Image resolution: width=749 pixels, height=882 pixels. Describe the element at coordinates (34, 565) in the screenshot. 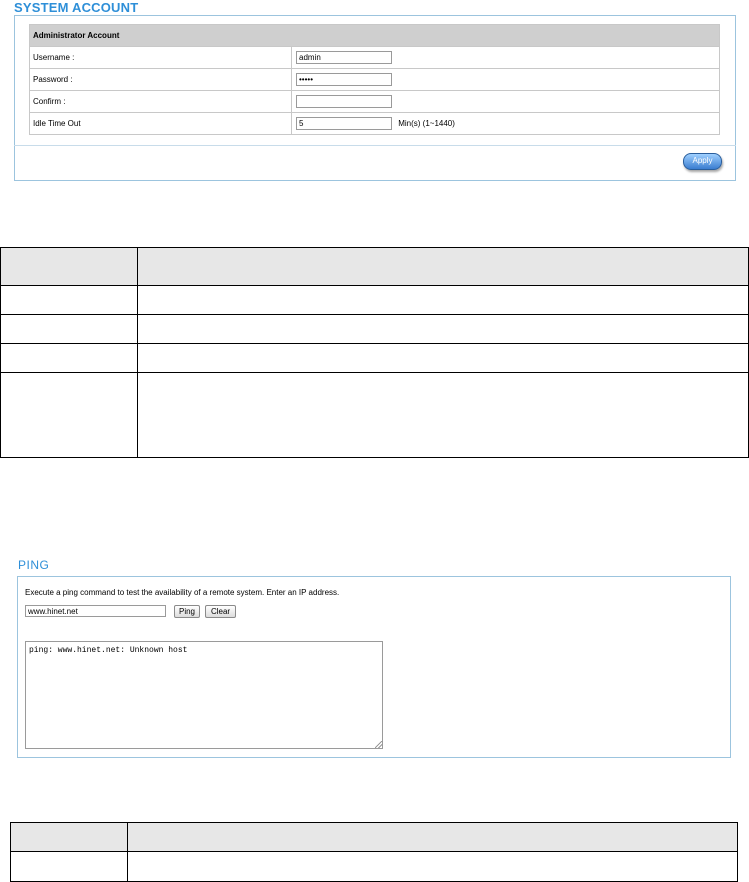

I see `ping-title: PING` at that location.